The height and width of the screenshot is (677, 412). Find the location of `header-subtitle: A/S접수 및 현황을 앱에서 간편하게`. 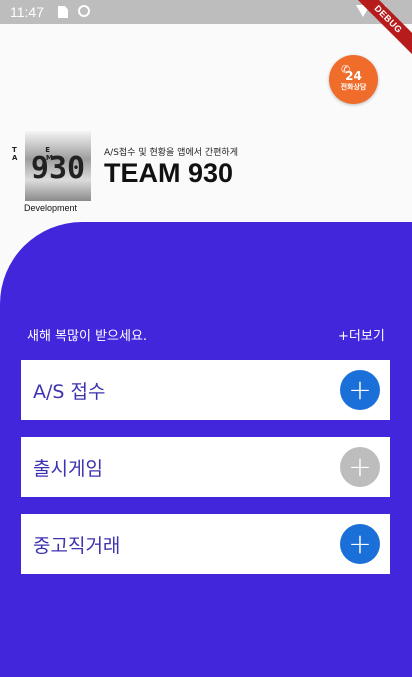

header-subtitle: A/S접수 및 현황을 앱에서 간편하게 is located at coordinates (171, 153).